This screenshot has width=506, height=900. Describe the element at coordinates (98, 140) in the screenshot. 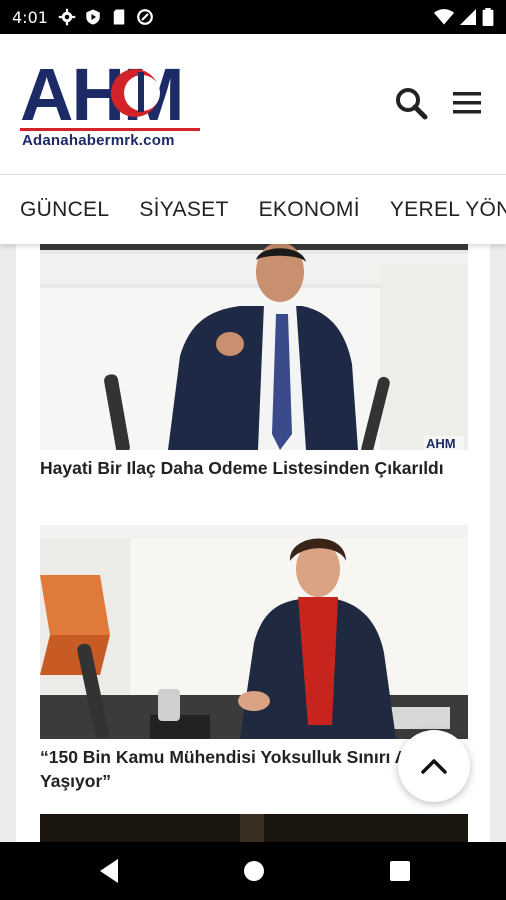

I see `logo-domain: Adanahabermrk.com` at that location.